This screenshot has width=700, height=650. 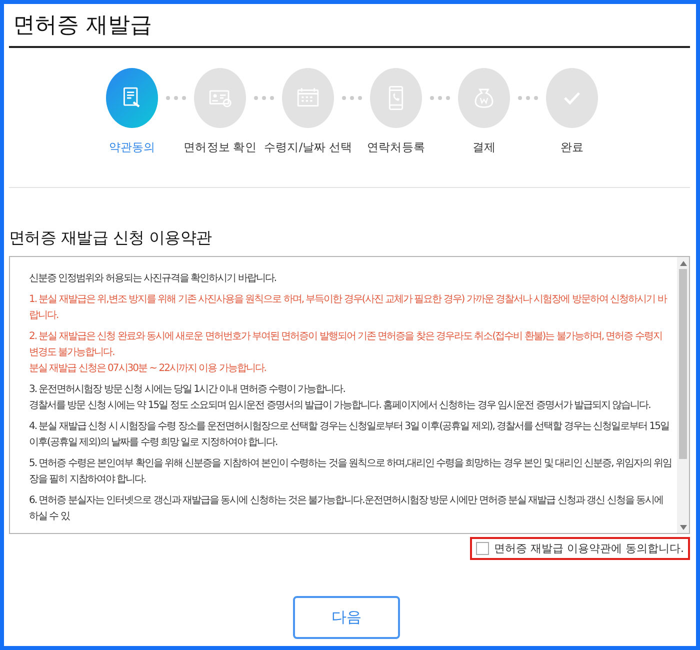 What do you see at coordinates (346, 345) in the screenshot?
I see `terms-text: 2. 분실 재발급은 신청 완료와 동시에 새로운 면허번호가 부여된 면허증이 발행되어 기존 면허증을 찾은 경우라도 취소(접수비 환불)는 불가능하며, 면허증 수령지 변경도 불가능합니다.` at bounding box center [346, 345].